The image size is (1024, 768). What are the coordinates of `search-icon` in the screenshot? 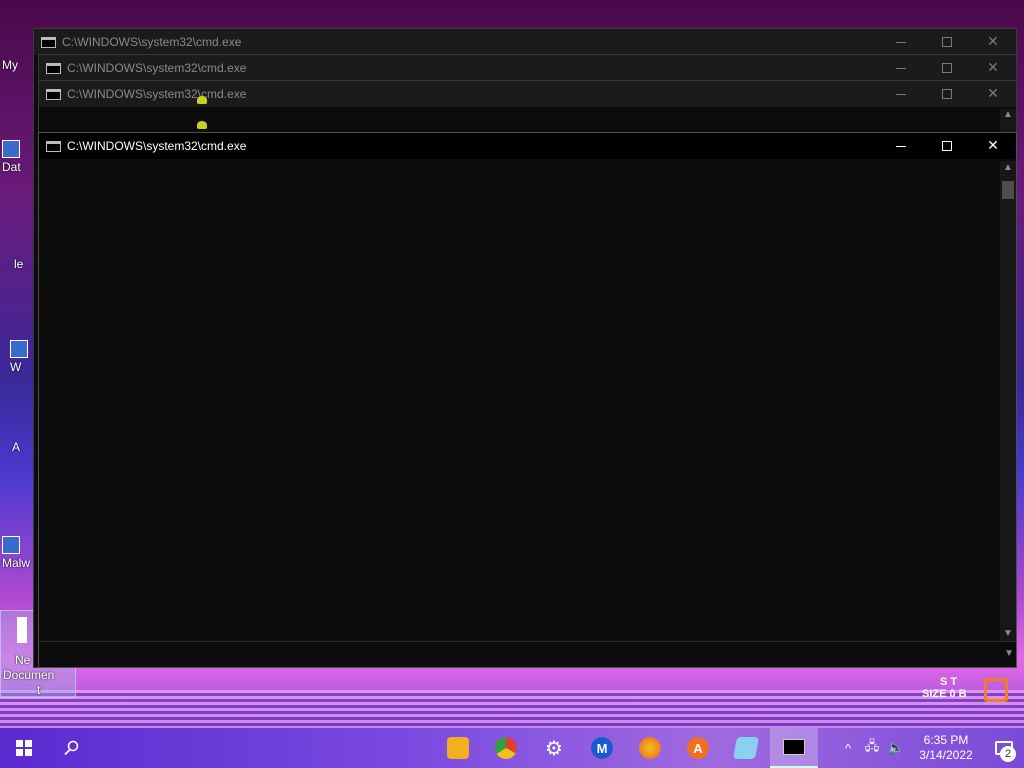 It's located at (71, 748).